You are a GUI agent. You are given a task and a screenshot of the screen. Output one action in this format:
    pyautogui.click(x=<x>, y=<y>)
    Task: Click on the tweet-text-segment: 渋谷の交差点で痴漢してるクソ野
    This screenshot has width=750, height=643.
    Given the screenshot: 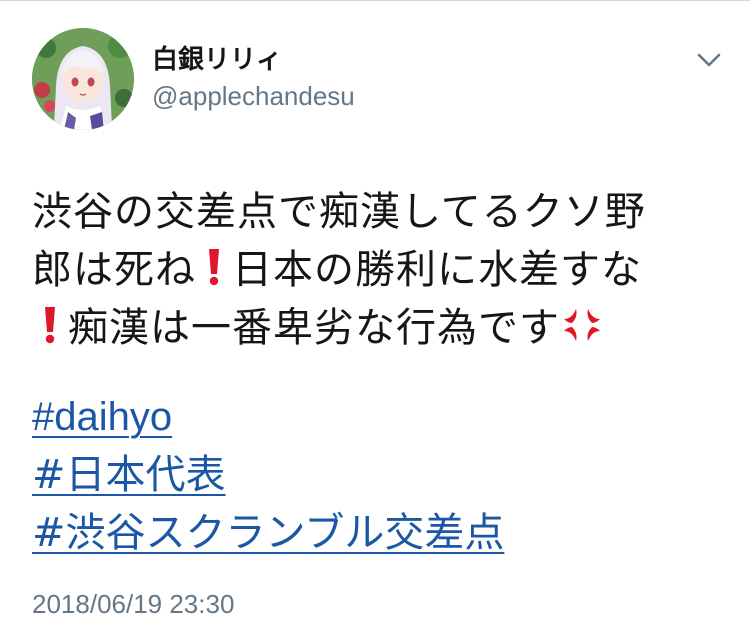 What is the action you would take?
    pyautogui.click(x=339, y=212)
    